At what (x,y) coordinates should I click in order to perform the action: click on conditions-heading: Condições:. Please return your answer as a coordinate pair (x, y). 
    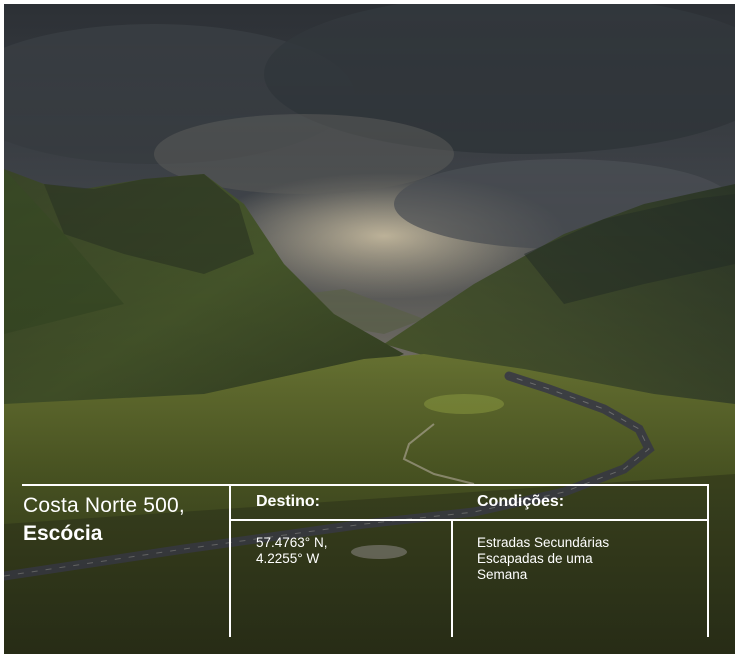
    Looking at the image, I should click on (521, 501).